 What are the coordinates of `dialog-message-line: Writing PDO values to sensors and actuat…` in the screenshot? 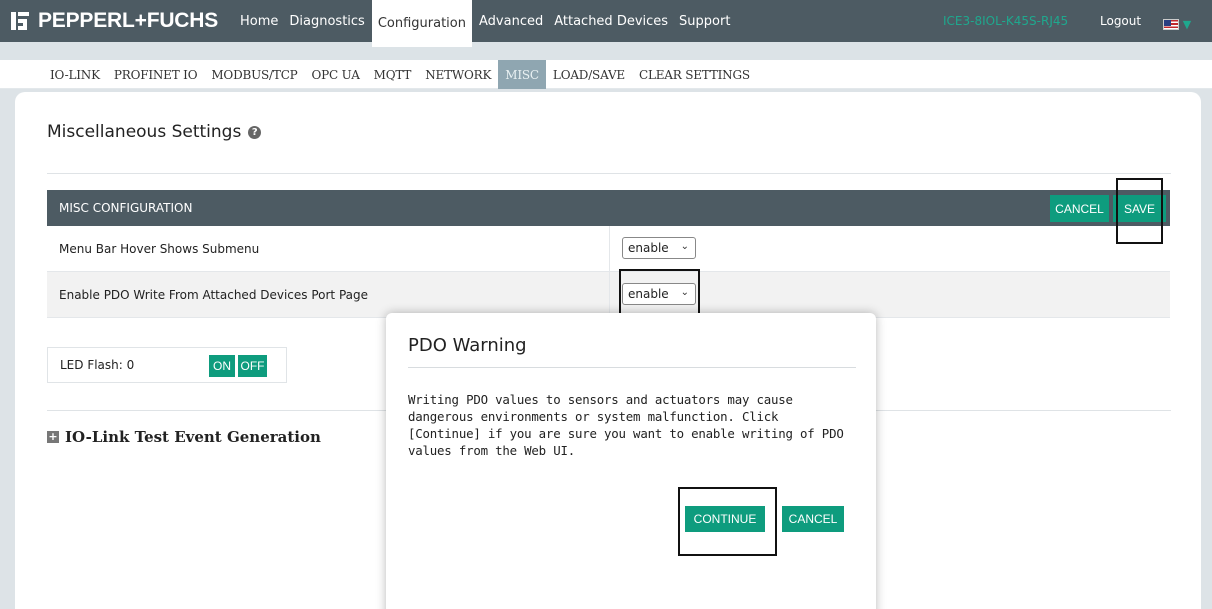 It's located at (600, 399).